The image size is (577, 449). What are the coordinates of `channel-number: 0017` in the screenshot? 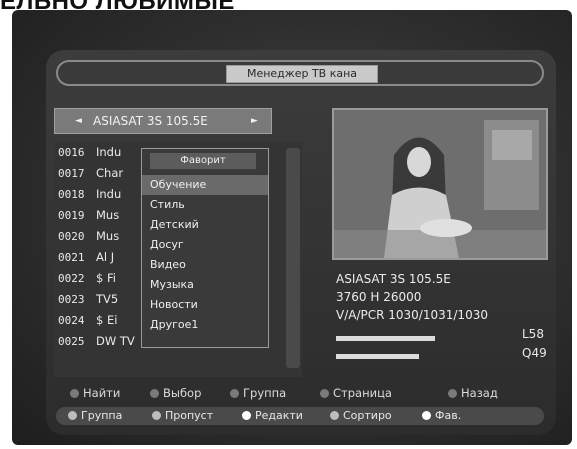 It's located at (71, 173).